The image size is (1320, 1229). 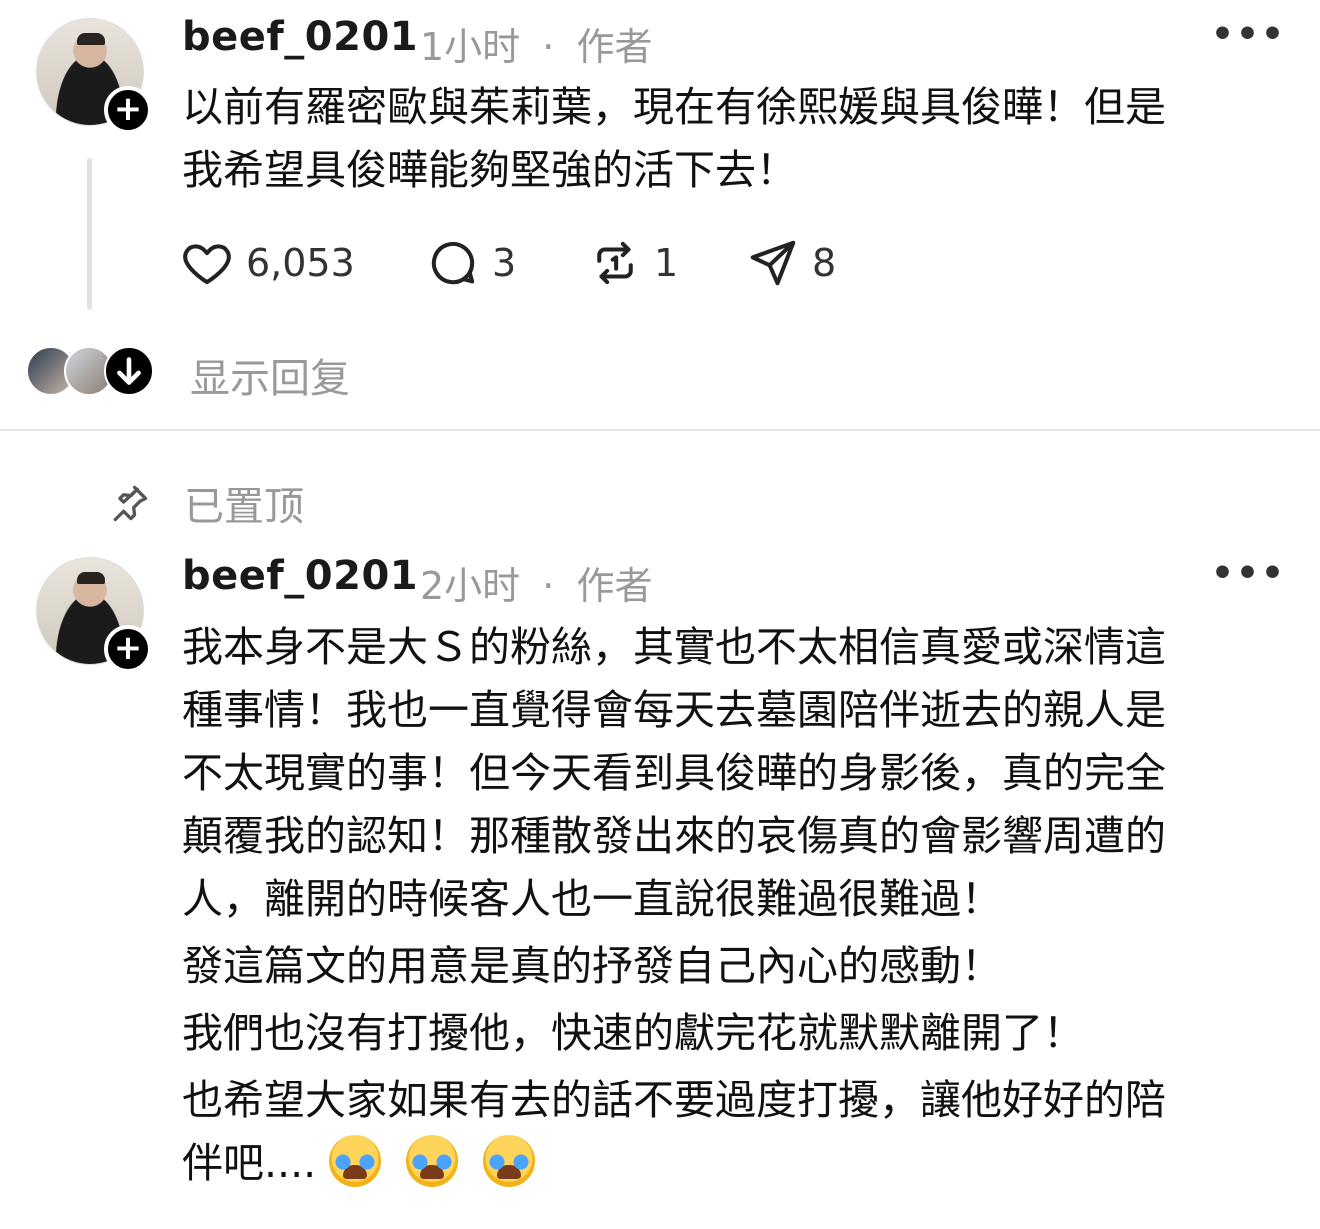 What do you see at coordinates (674, 710) in the screenshot?
I see `post-text-line: 種事情！我也一直覺得會每天去墓園陪伴逝去的親人是` at bounding box center [674, 710].